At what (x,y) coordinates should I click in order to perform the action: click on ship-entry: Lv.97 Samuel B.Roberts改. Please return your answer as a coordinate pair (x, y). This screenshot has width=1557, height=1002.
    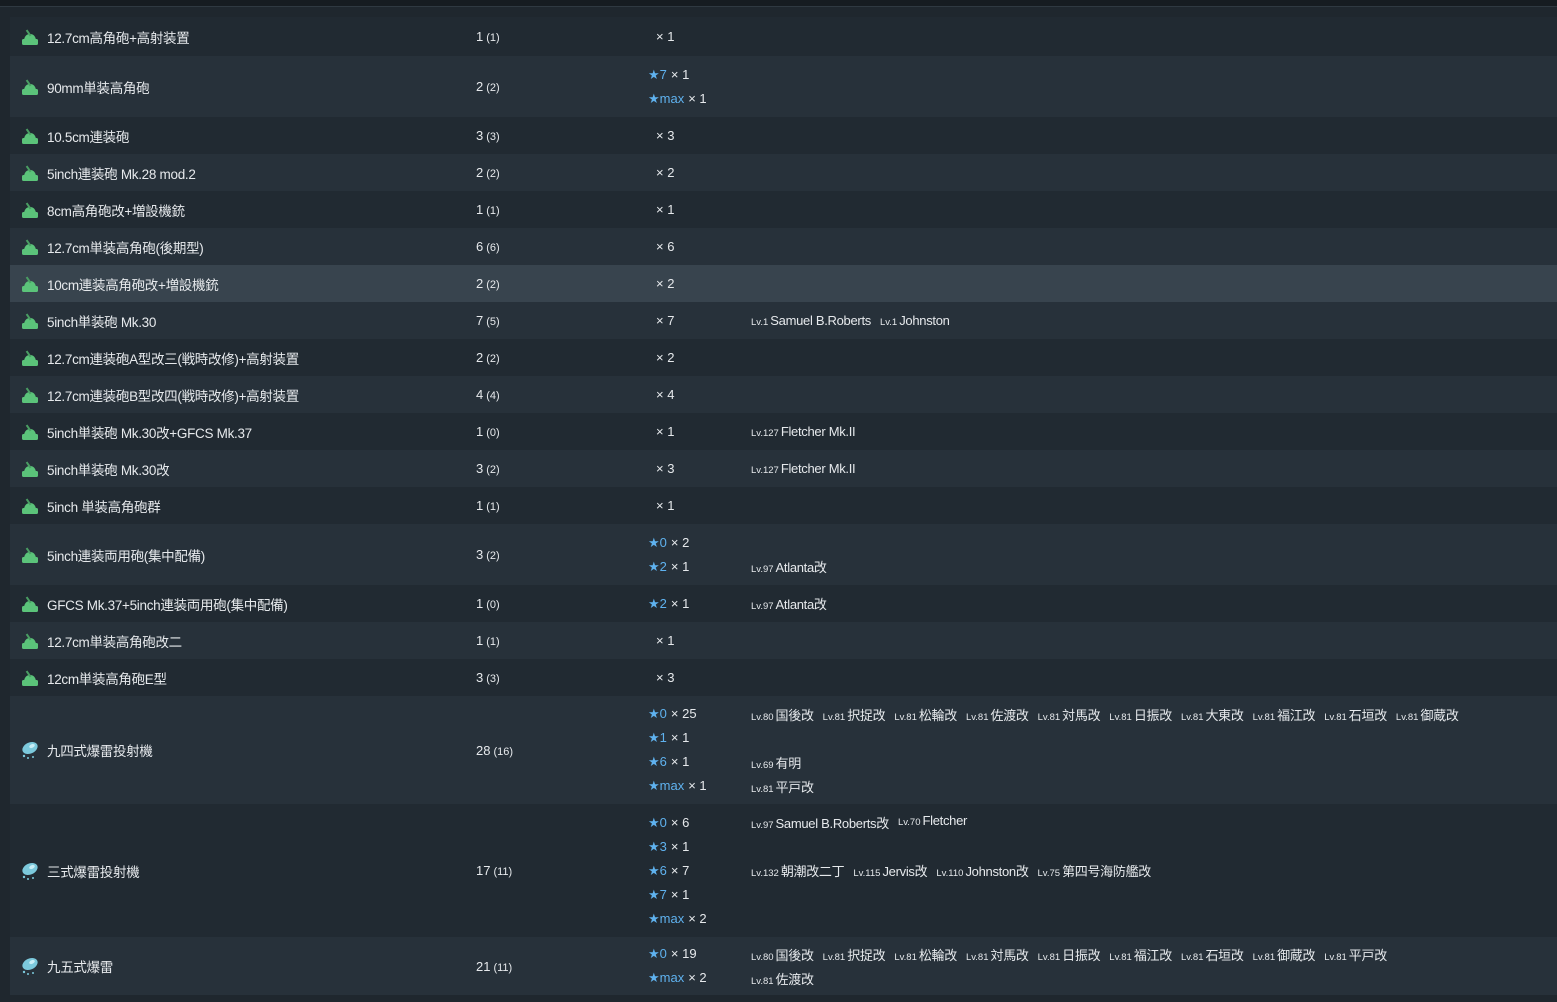
    Looking at the image, I should click on (820, 822).